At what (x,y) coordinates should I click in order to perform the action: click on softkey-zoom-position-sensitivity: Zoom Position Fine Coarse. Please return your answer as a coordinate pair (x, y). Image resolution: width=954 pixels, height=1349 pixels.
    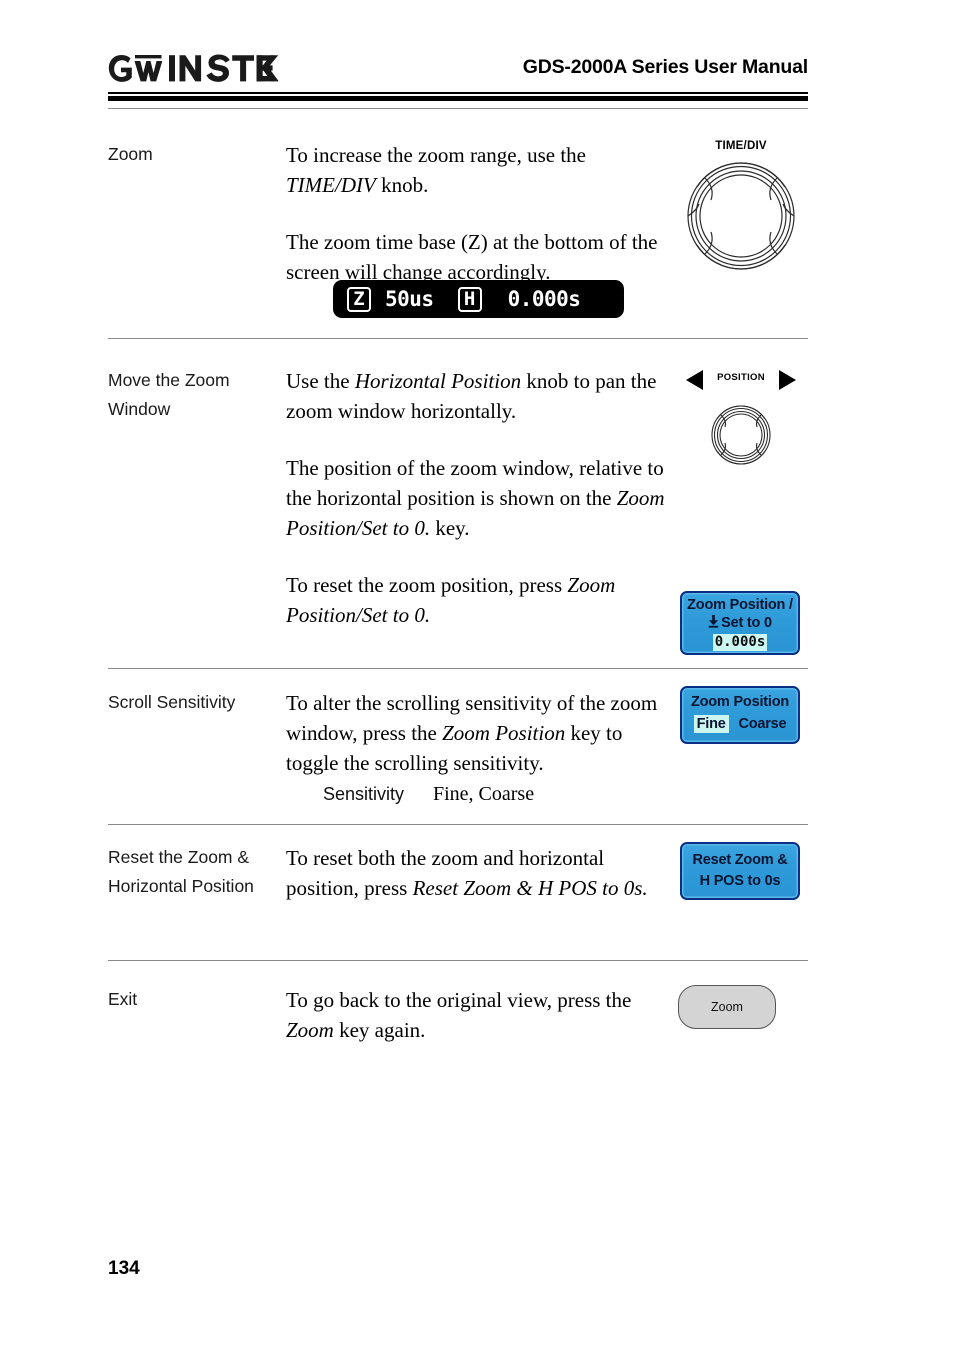
    Looking at the image, I should click on (740, 715).